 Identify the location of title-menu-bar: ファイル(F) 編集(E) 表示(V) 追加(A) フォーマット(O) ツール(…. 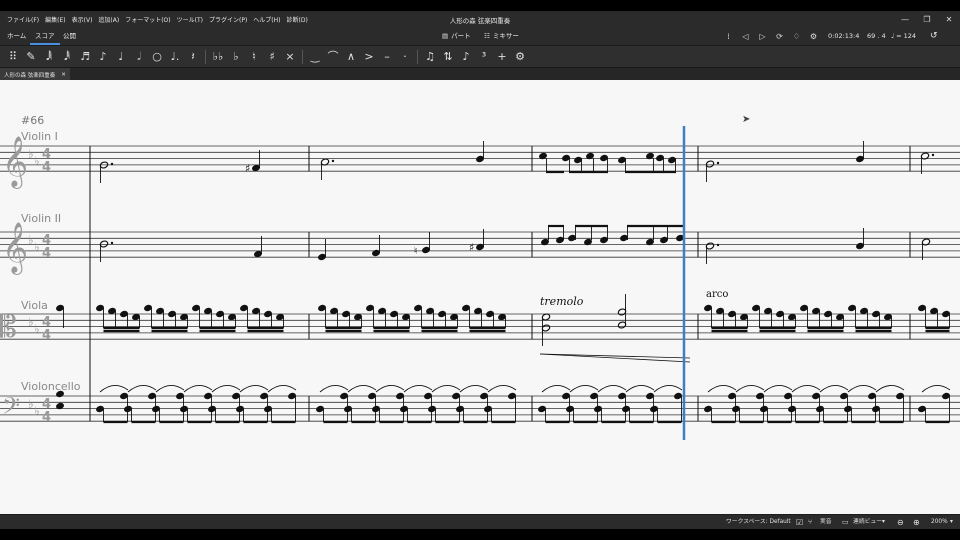
(480, 19).